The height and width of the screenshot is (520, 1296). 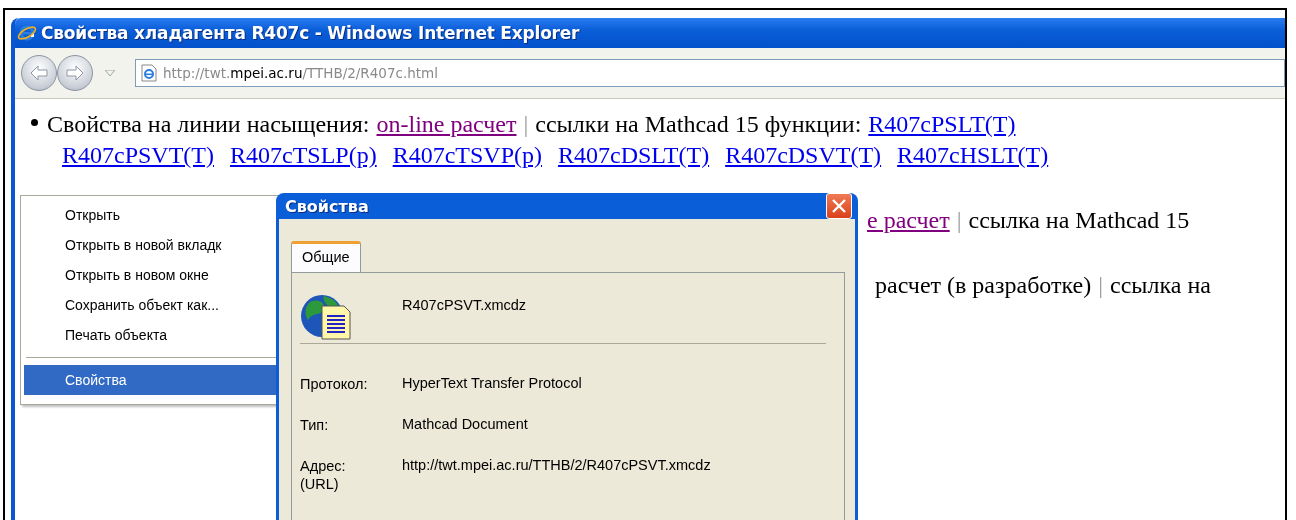 What do you see at coordinates (208, 124) in the screenshot?
I see `body-text: Свойства на линии насыщения:` at bounding box center [208, 124].